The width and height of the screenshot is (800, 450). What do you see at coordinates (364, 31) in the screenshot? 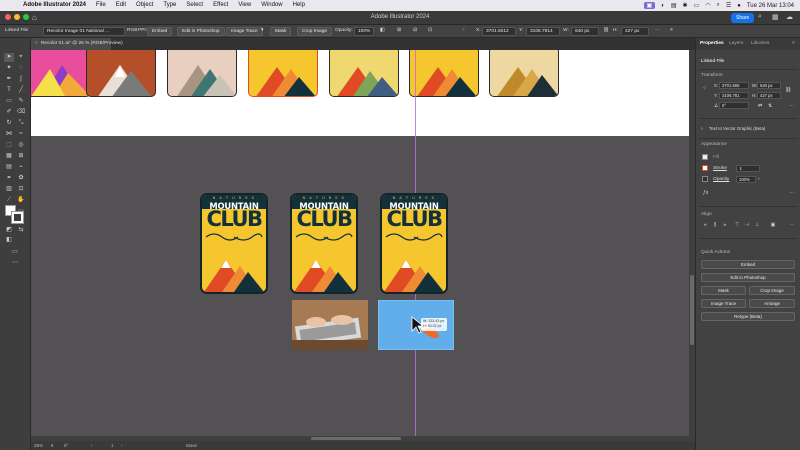
I see `opacity-field: 100%` at bounding box center [364, 31].